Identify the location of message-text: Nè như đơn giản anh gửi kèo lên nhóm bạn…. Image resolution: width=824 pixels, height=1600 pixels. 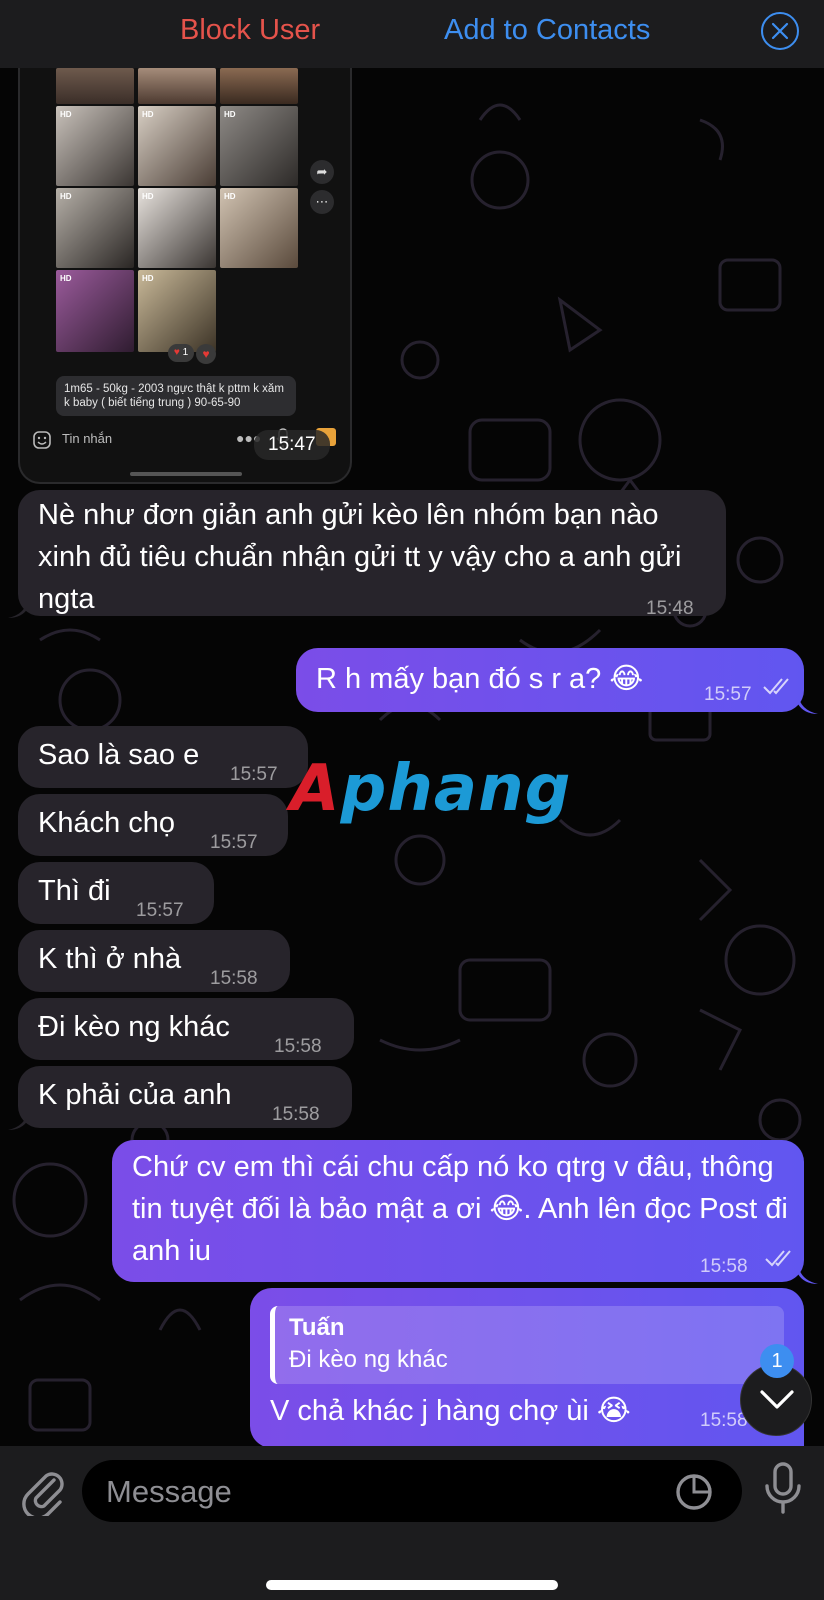
(360, 557).